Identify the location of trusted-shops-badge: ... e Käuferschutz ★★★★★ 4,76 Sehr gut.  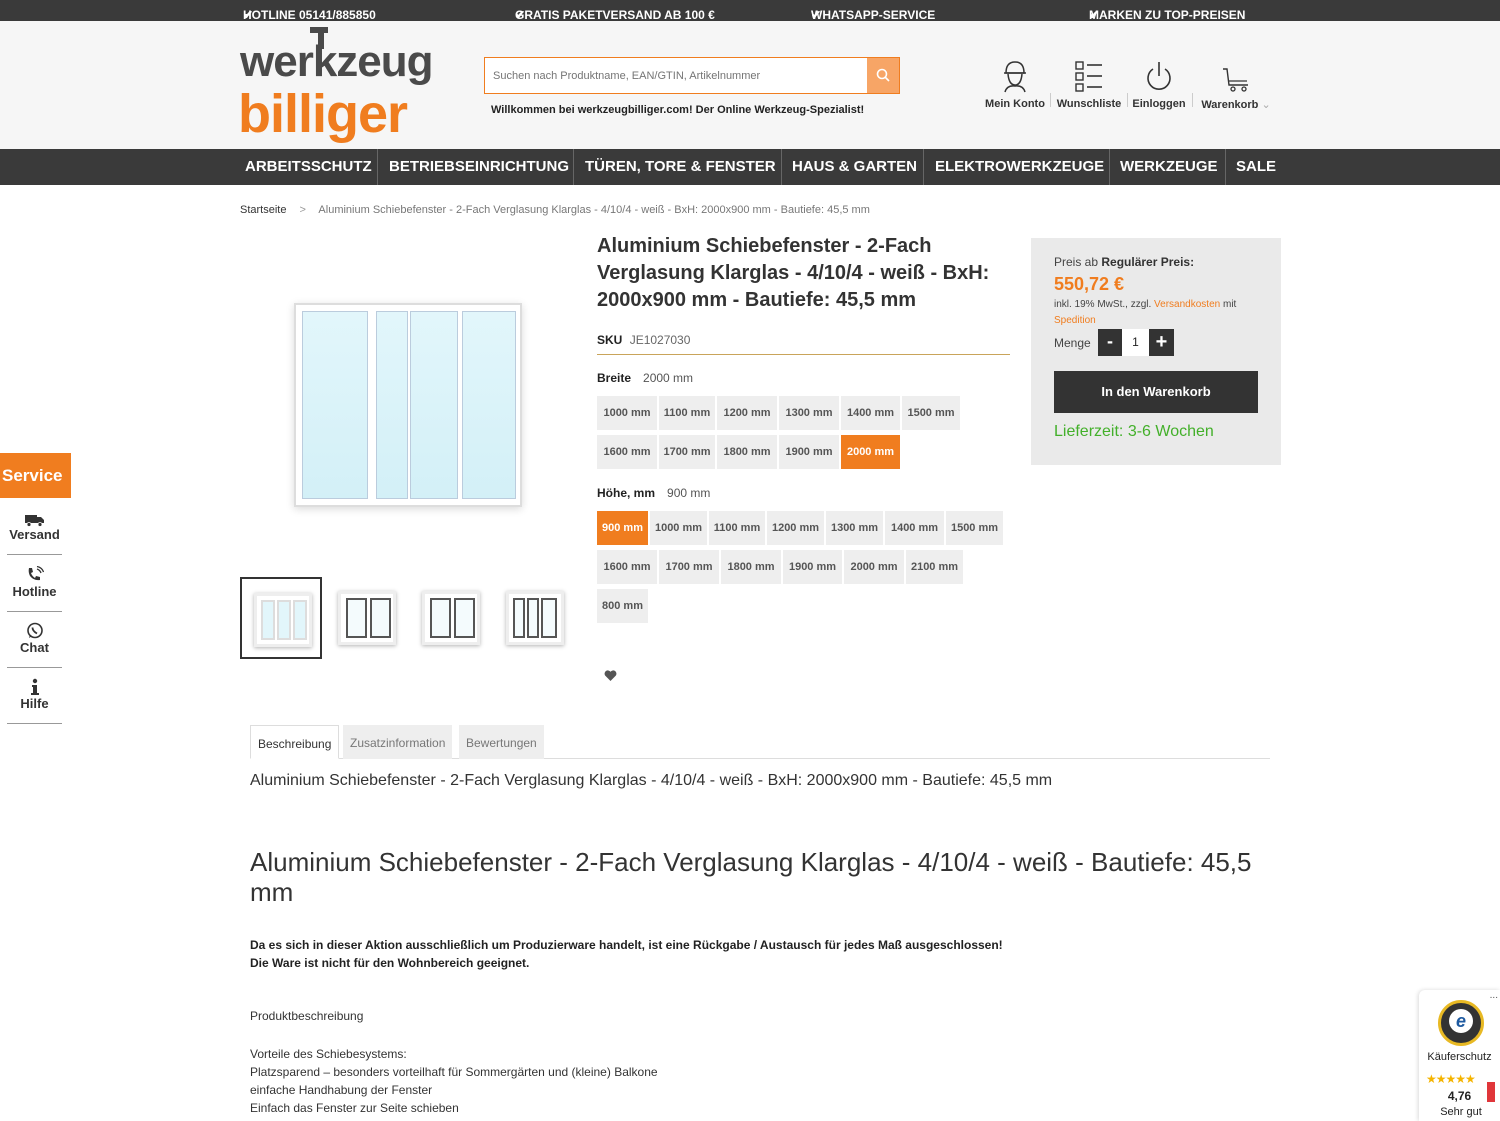
(1459, 1055).